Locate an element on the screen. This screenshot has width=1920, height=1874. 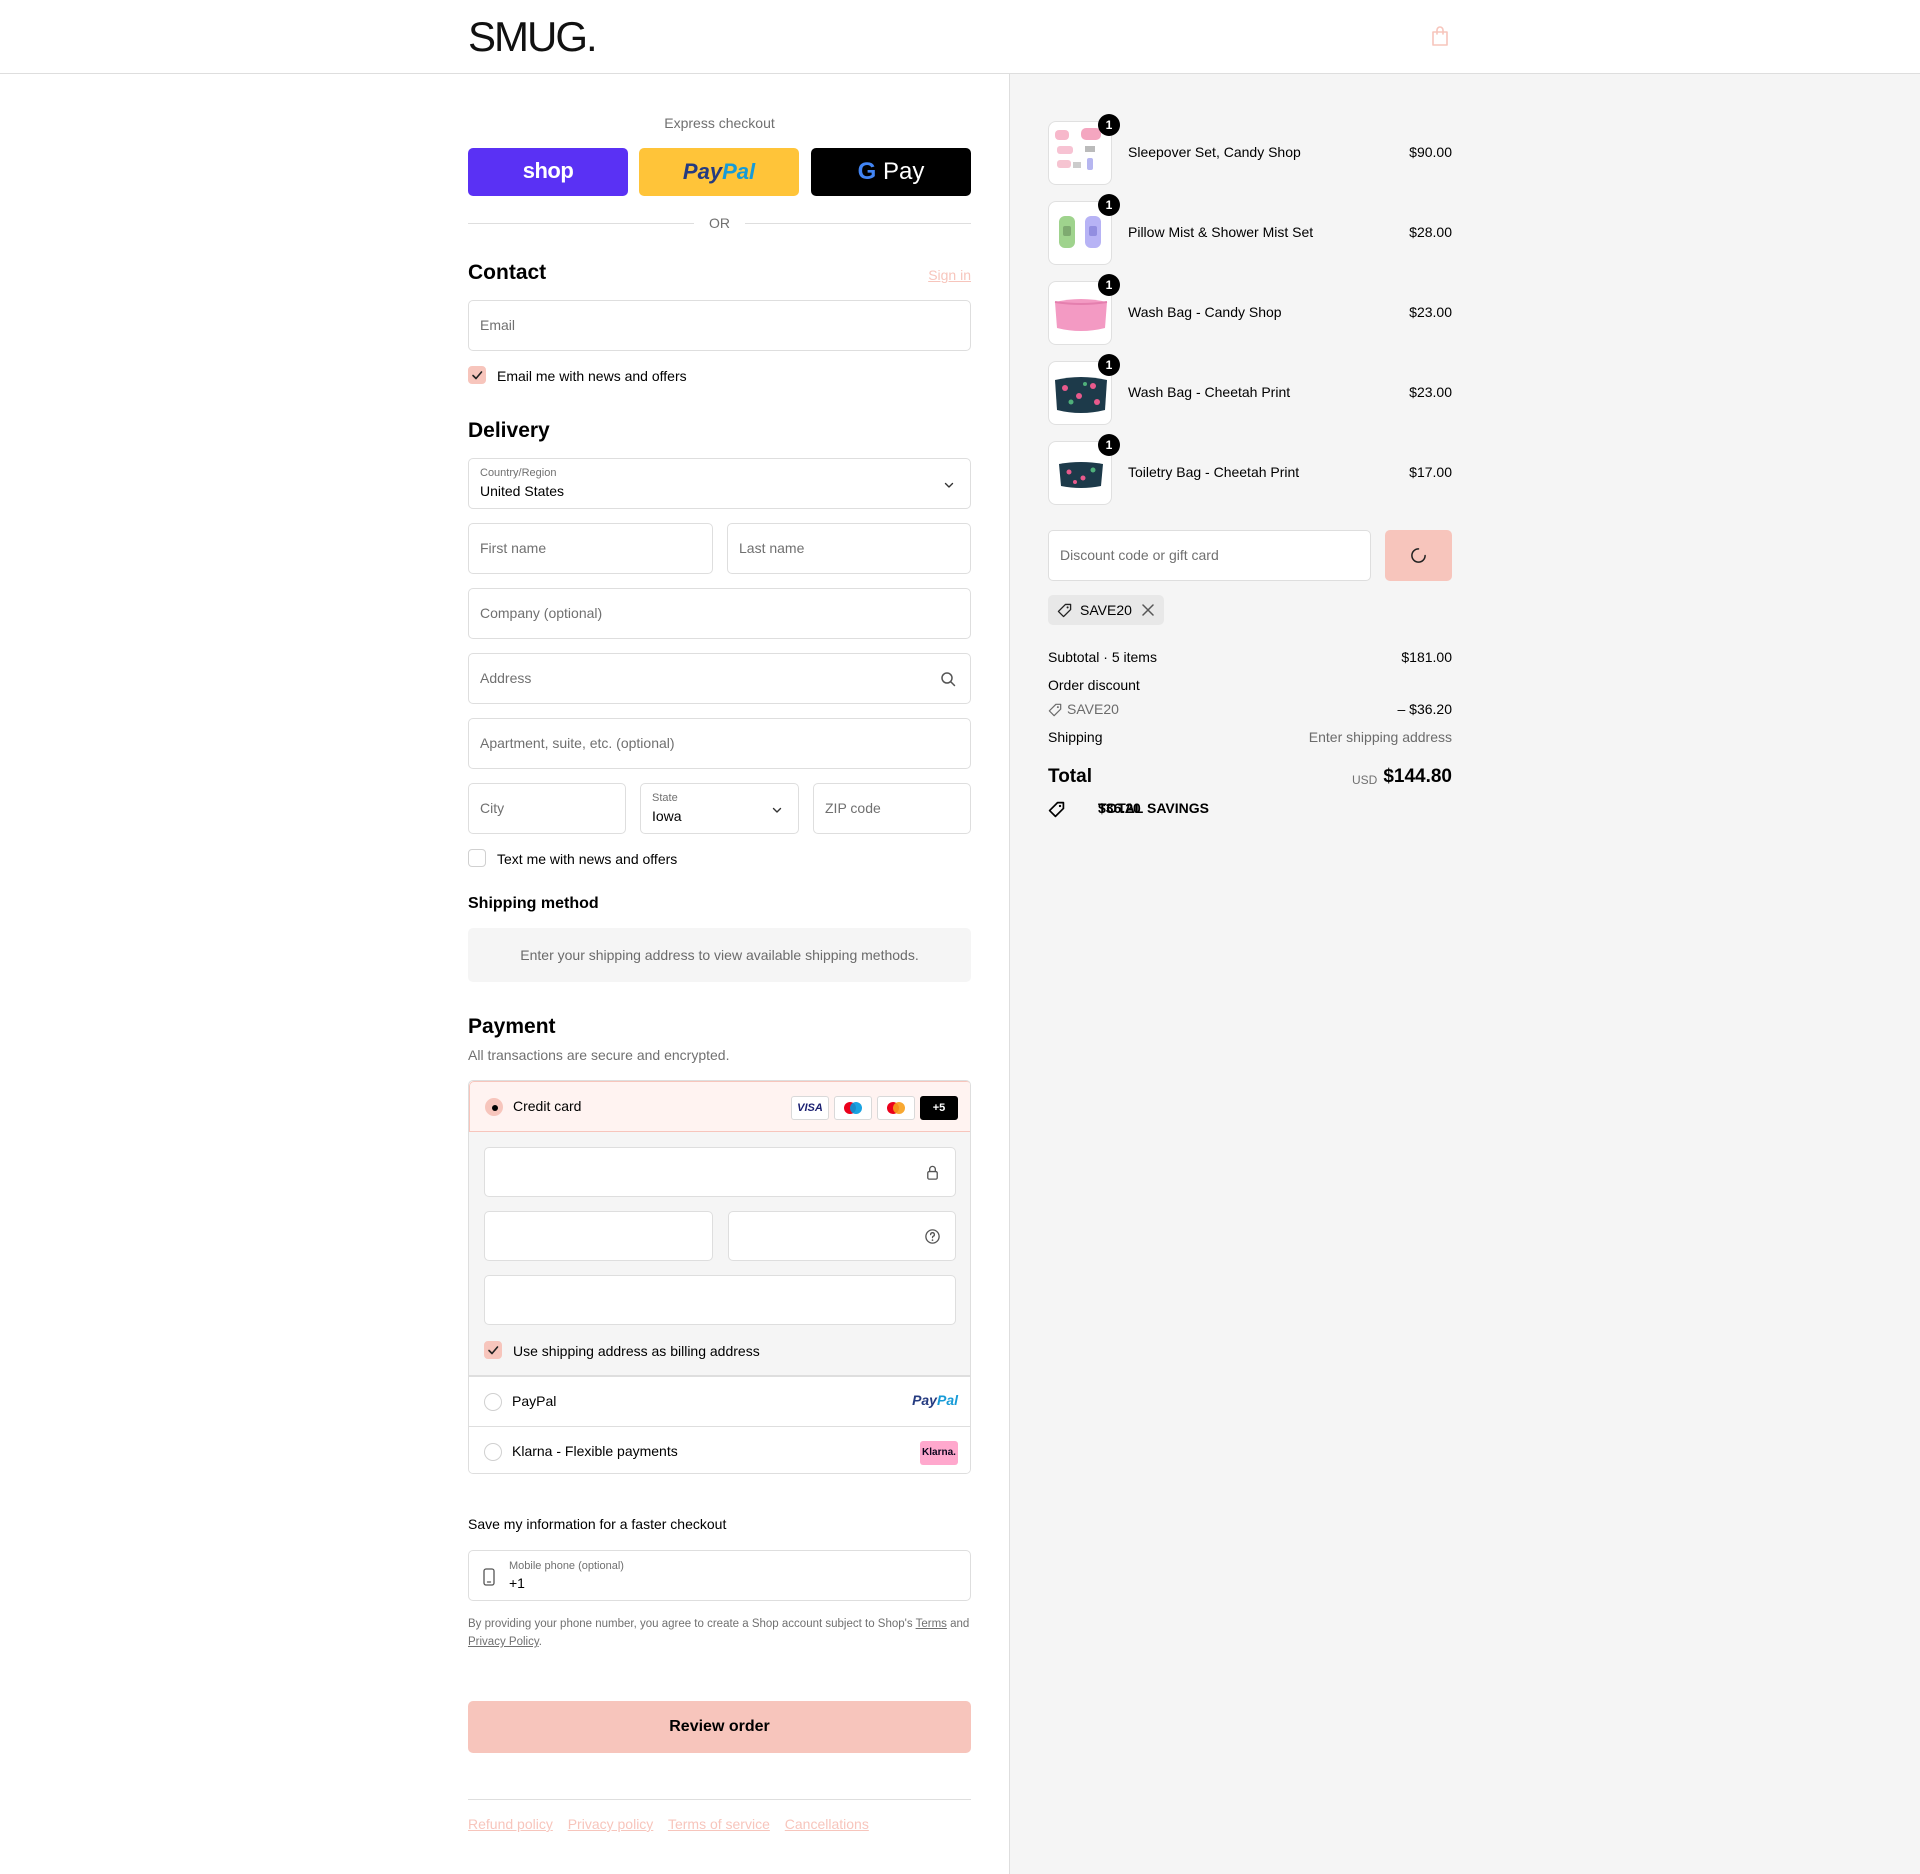
sign-in-link: Sign in is located at coordinates (949, 275).